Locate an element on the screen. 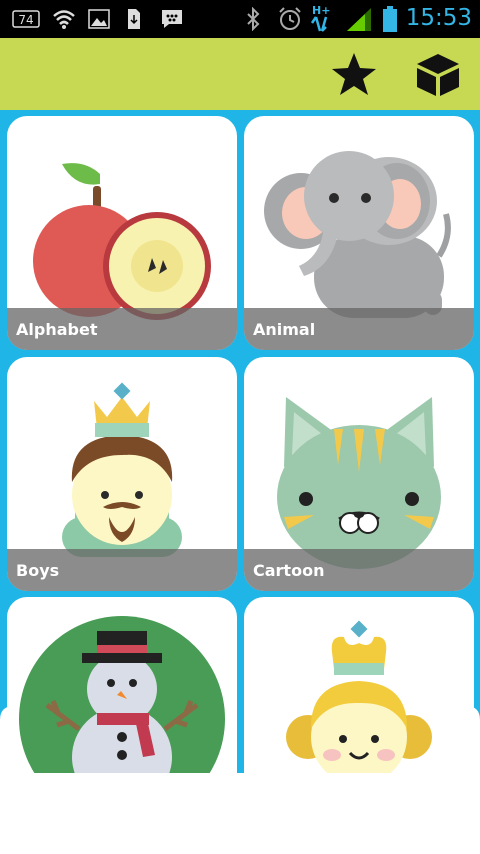 The width and height of the screenshot is (480, 854). notification-count: 74 is located at coordinates (25, 20).